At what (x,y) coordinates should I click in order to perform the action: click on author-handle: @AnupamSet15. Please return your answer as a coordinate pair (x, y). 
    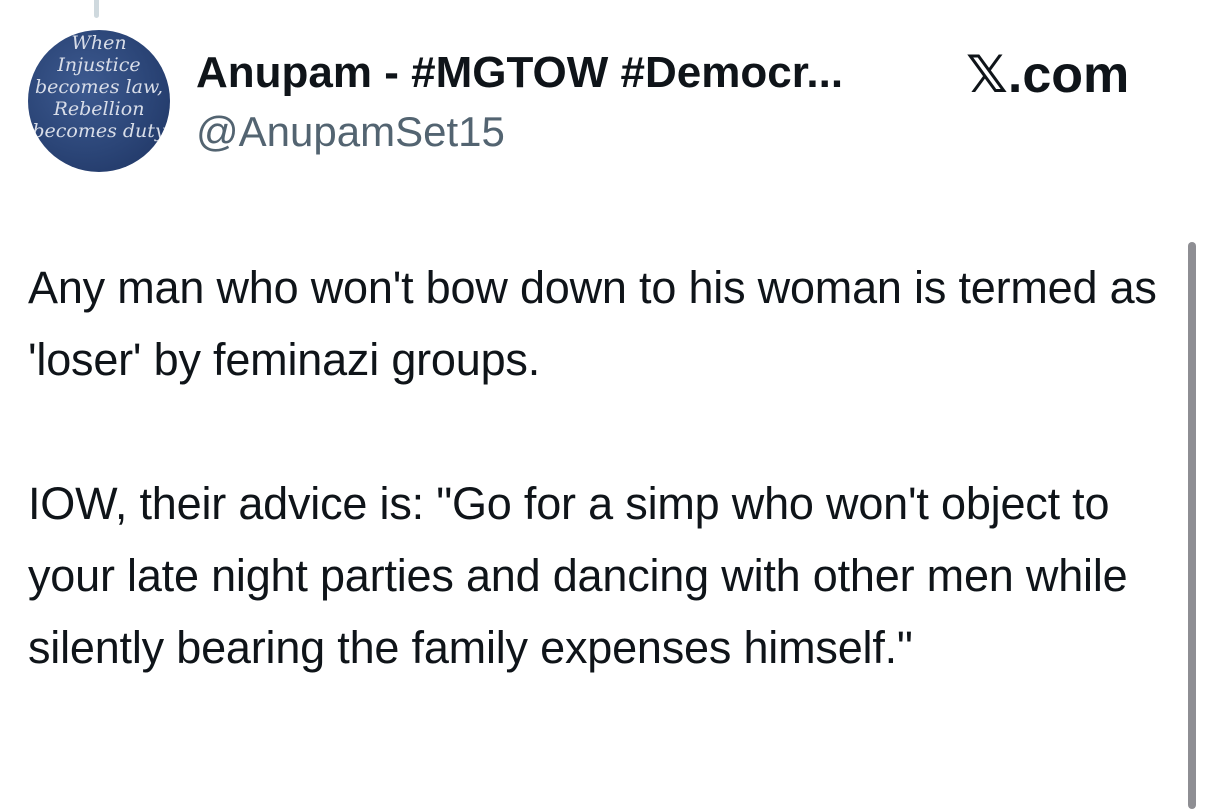
    Looking at the image, I should click on (350, 132).